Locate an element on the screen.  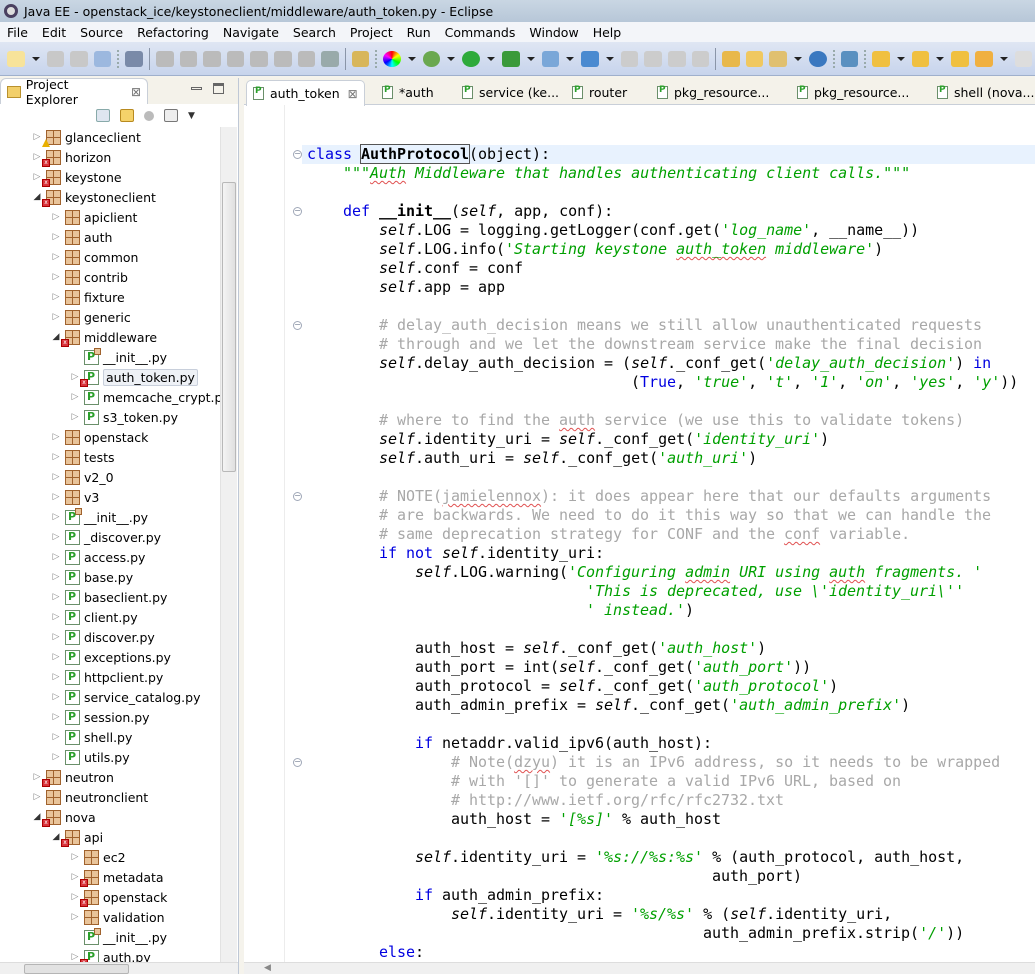
tree-item: ◢ x nova is located at coordinates (63, 817).